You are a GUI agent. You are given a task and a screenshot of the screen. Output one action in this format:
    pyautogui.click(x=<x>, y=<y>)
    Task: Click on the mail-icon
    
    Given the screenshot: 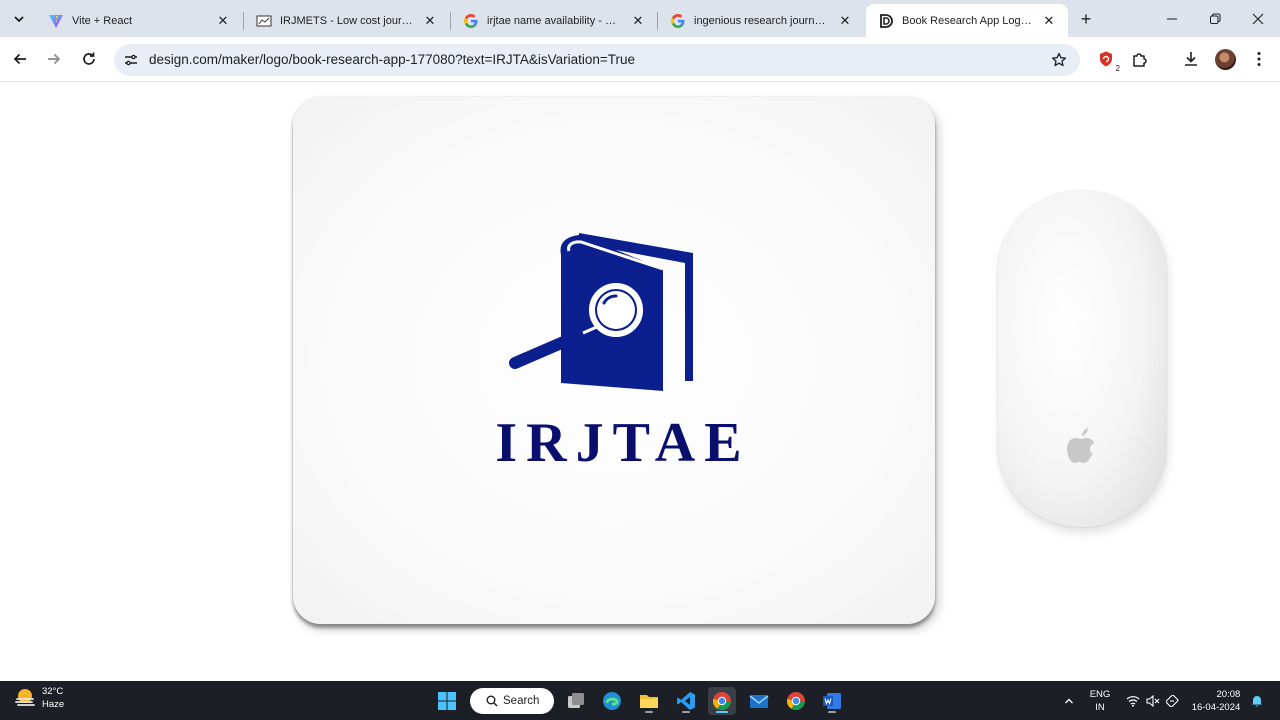 What is the action you would take?
    pyautogui.click(x=759, y=701)
    